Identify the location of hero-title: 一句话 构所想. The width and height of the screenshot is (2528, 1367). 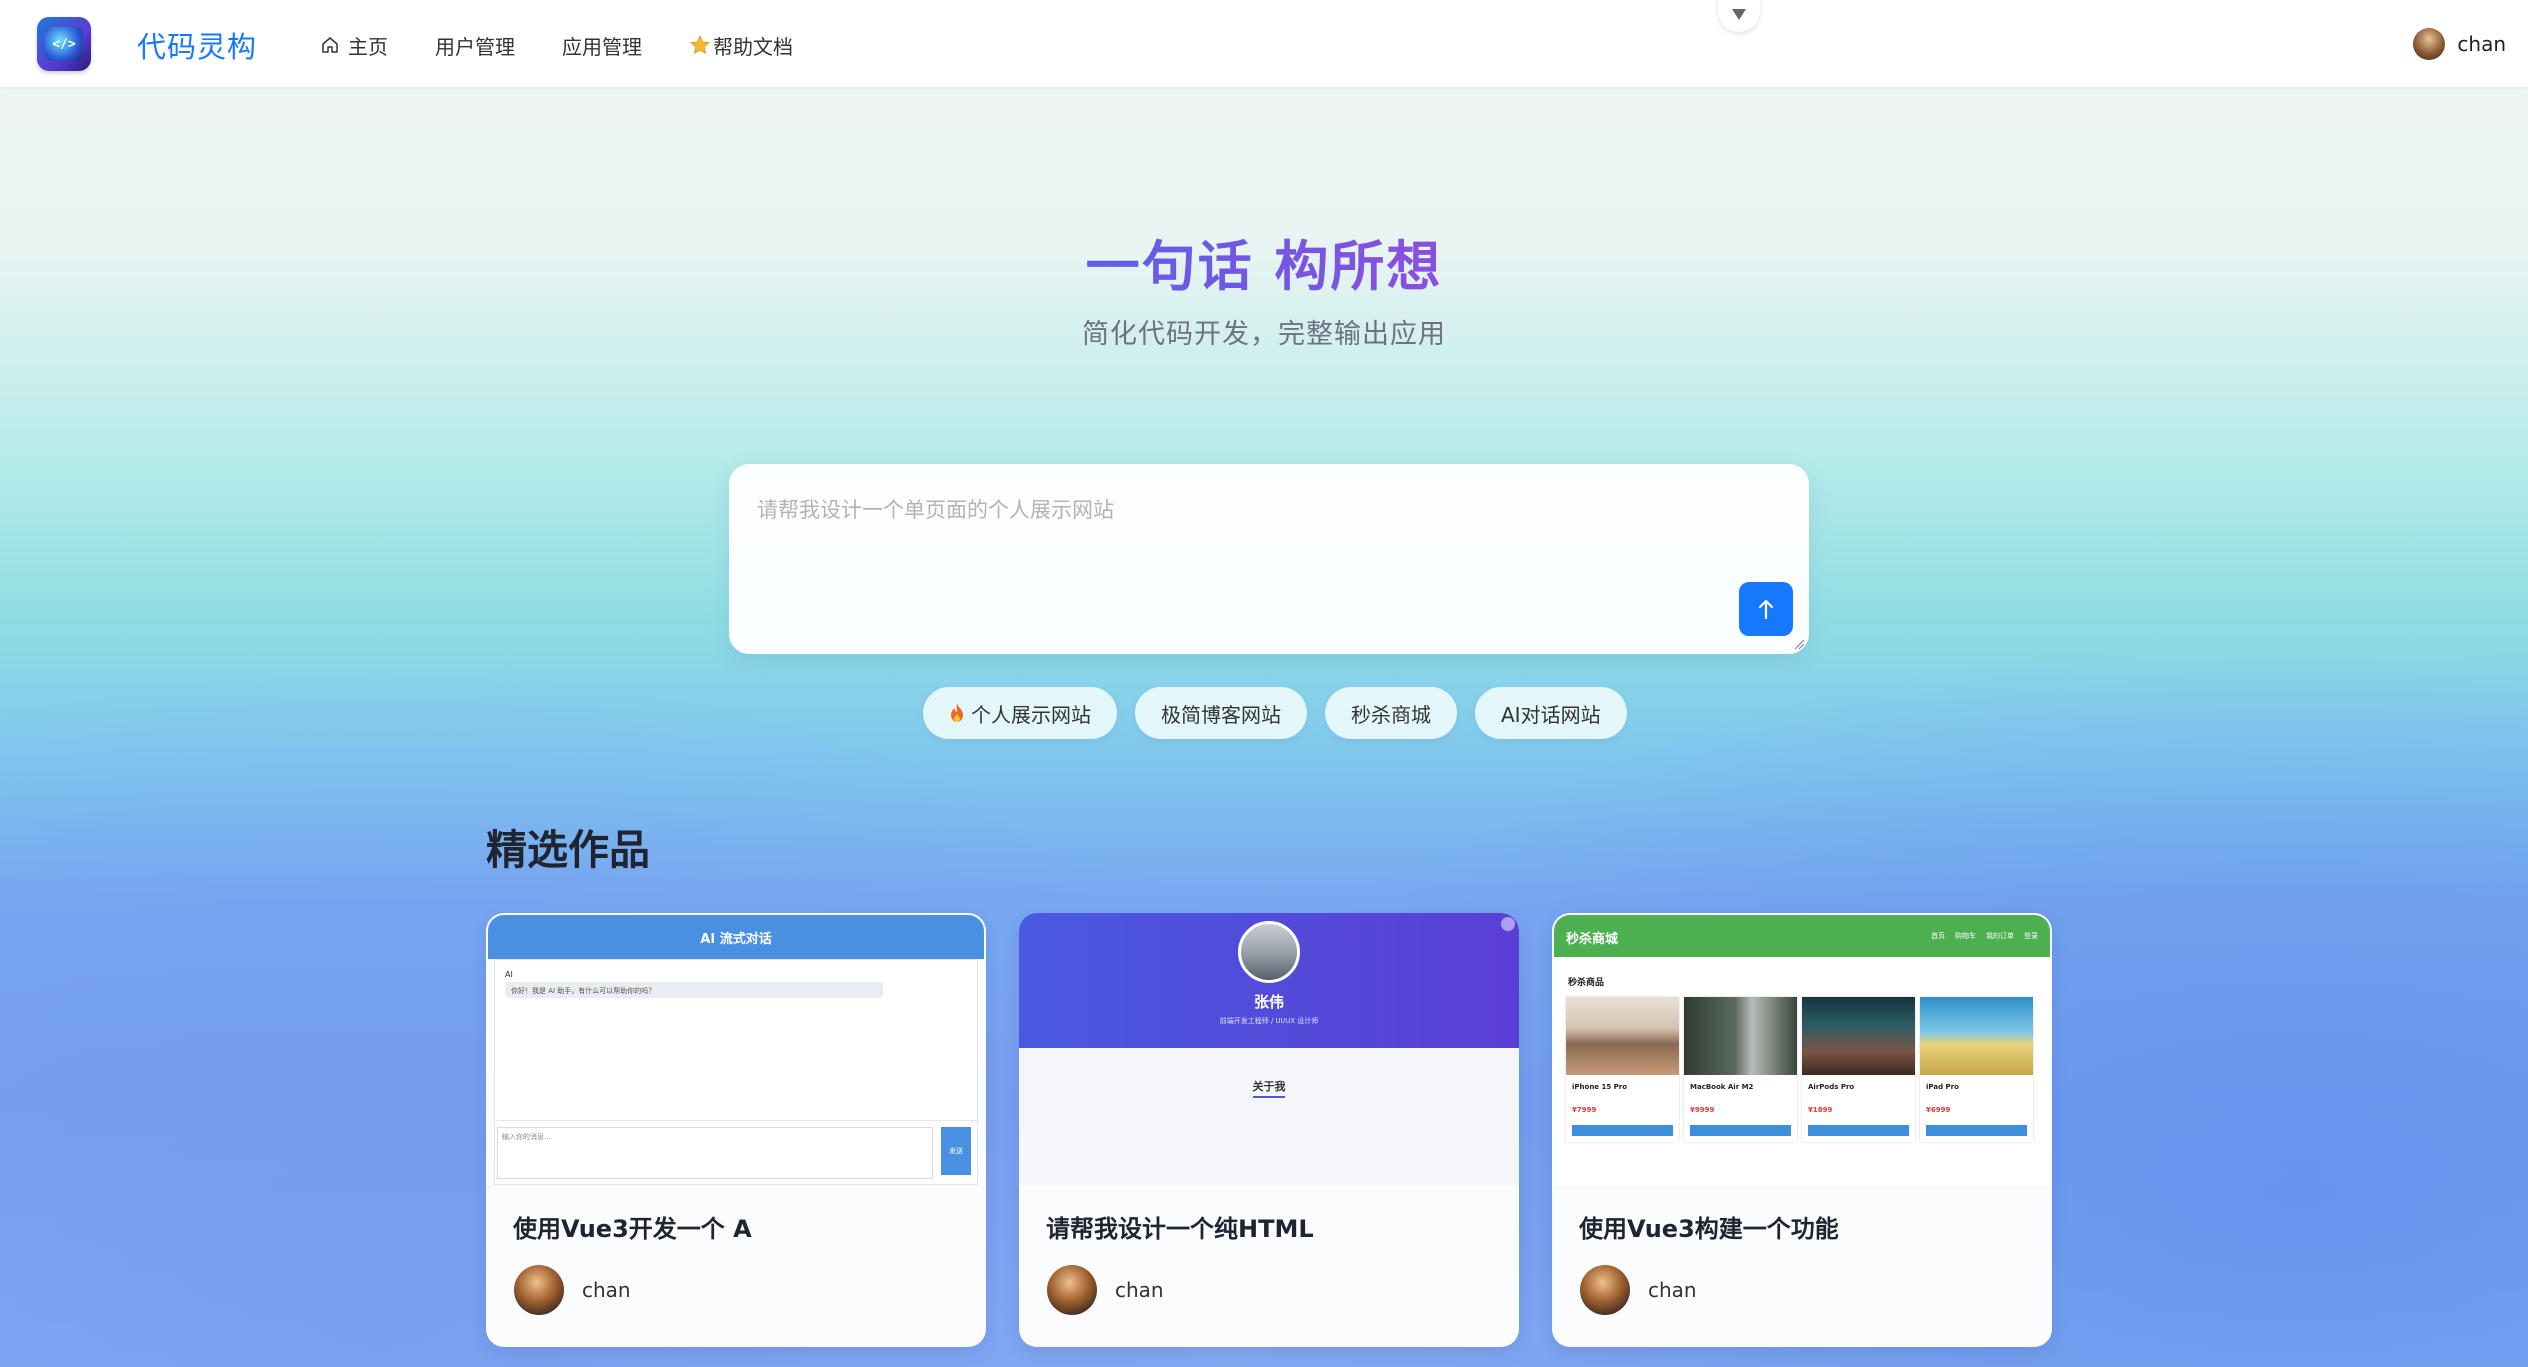
(1264, 261).